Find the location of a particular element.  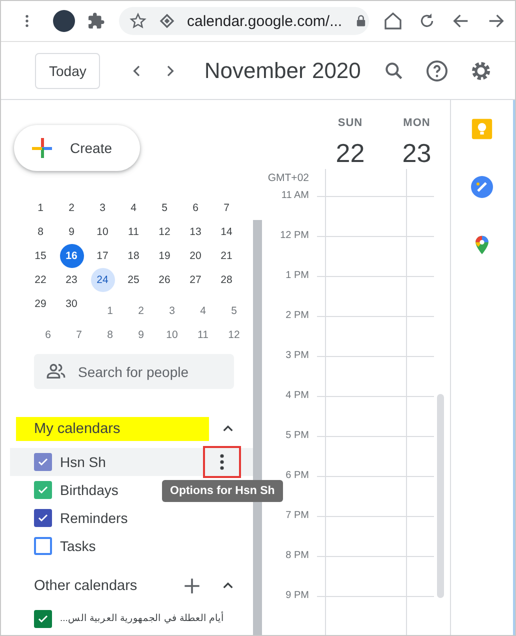

calendar-name: Hsn Sh is located at coordinates (83, 462).